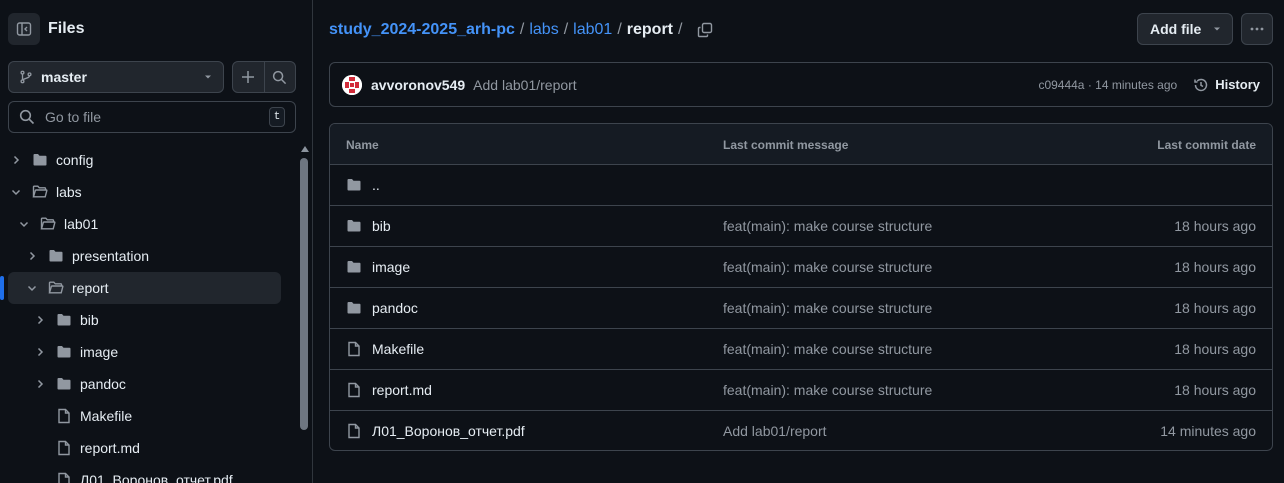 This screenshot has height=483, width=1284. Describe the element at coordinates (64, 77) in the screenshot. I see `branch-name: master` at that location.